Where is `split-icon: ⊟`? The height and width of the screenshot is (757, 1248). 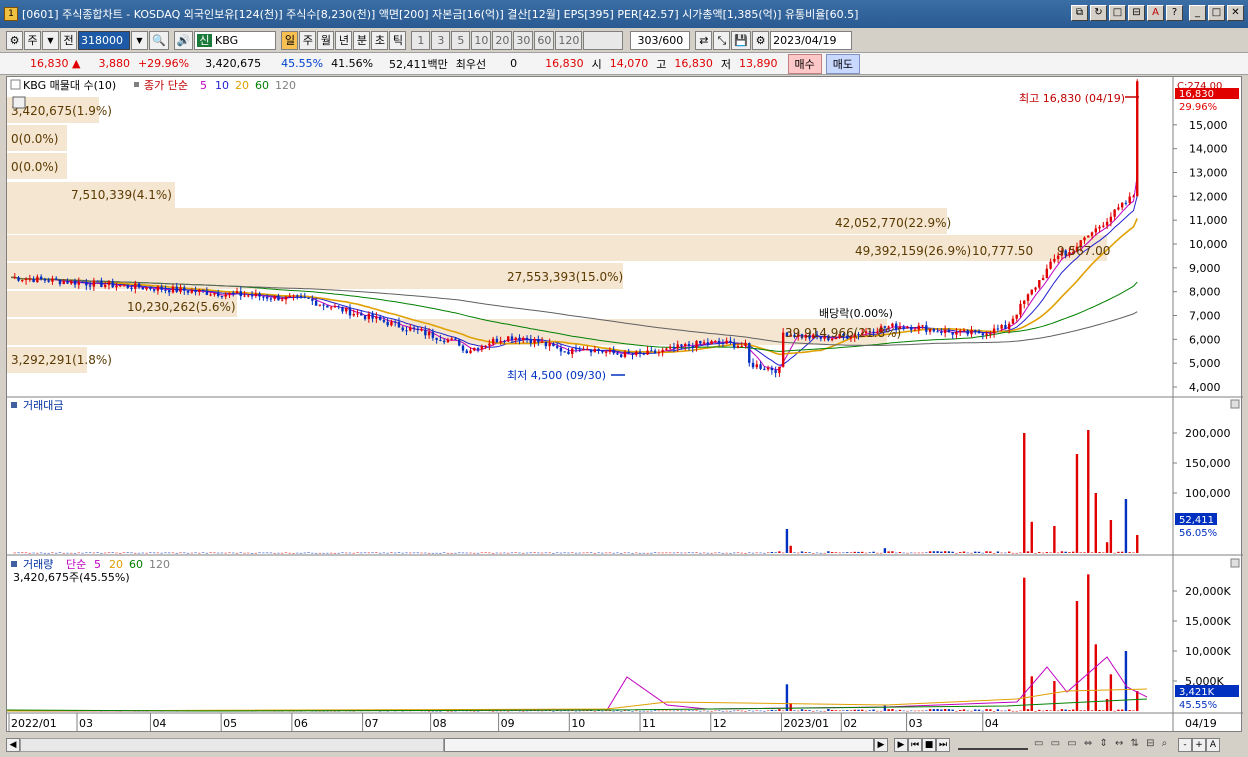
split-icon: ⊟ is located at coordinates (1136, 13).